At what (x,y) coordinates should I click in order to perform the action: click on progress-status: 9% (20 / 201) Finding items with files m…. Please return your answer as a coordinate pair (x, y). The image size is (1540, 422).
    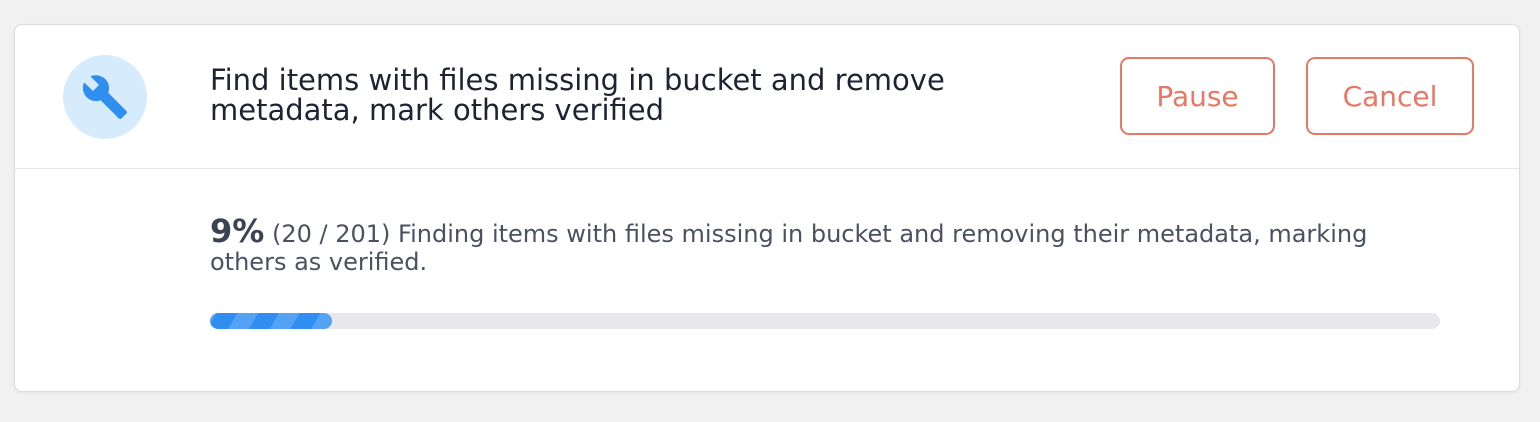
    Looking at the image, I should click on (830, 245).